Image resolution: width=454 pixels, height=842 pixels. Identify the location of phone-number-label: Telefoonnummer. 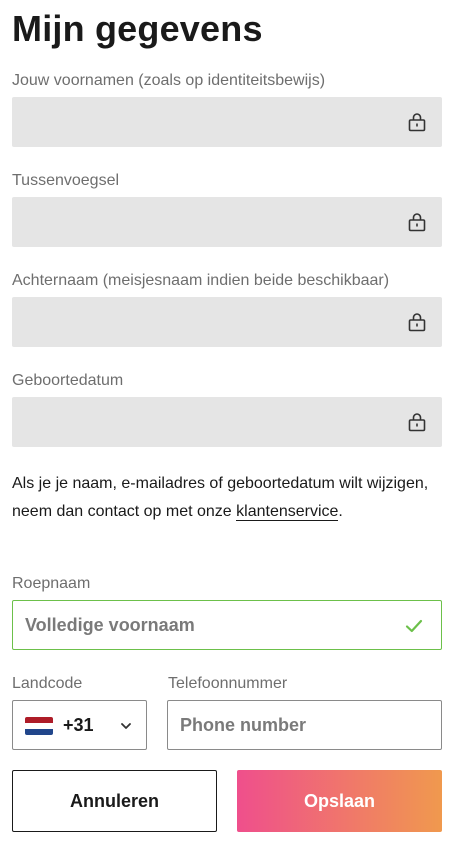
(228, 683).